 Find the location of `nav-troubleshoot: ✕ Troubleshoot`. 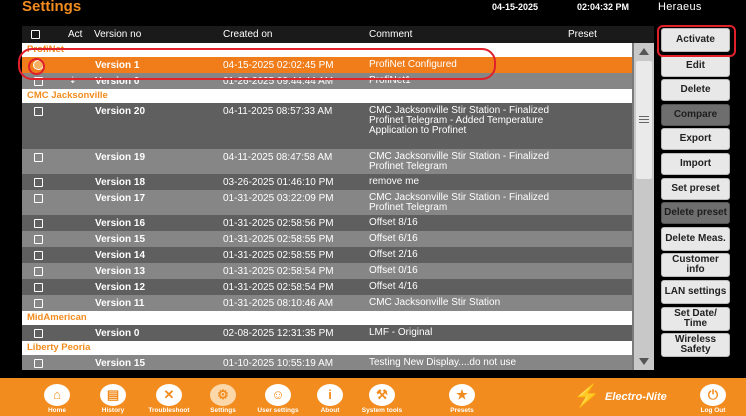

nav-troubleshoot: ✕ Troubleshoot is located at coordinates (169, 397).